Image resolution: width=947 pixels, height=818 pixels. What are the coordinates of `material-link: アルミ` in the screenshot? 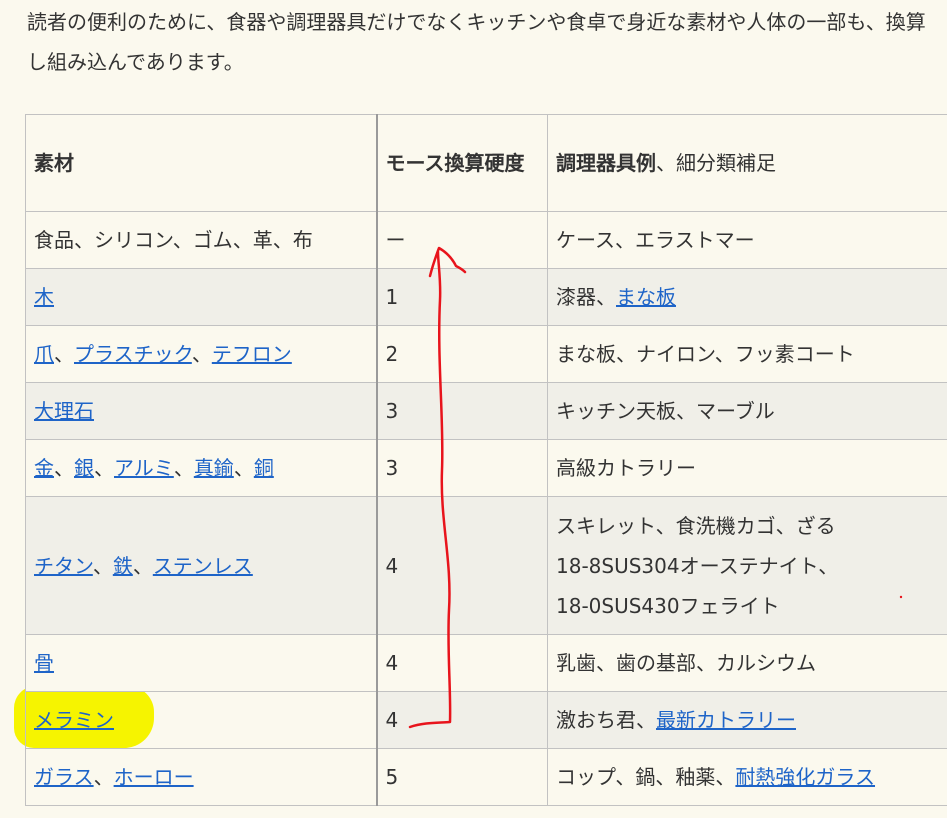 It's located at (144, 468).